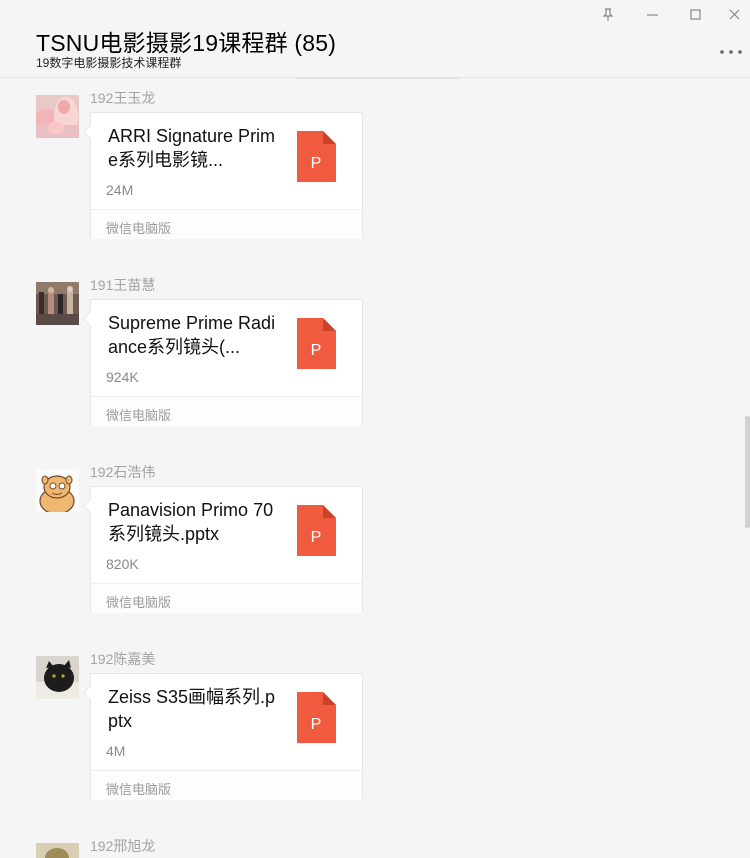  What do you see at coordinates (122, 377) in the screenshot?
I see `file-size: 924K` at bounding box center [122, 377].